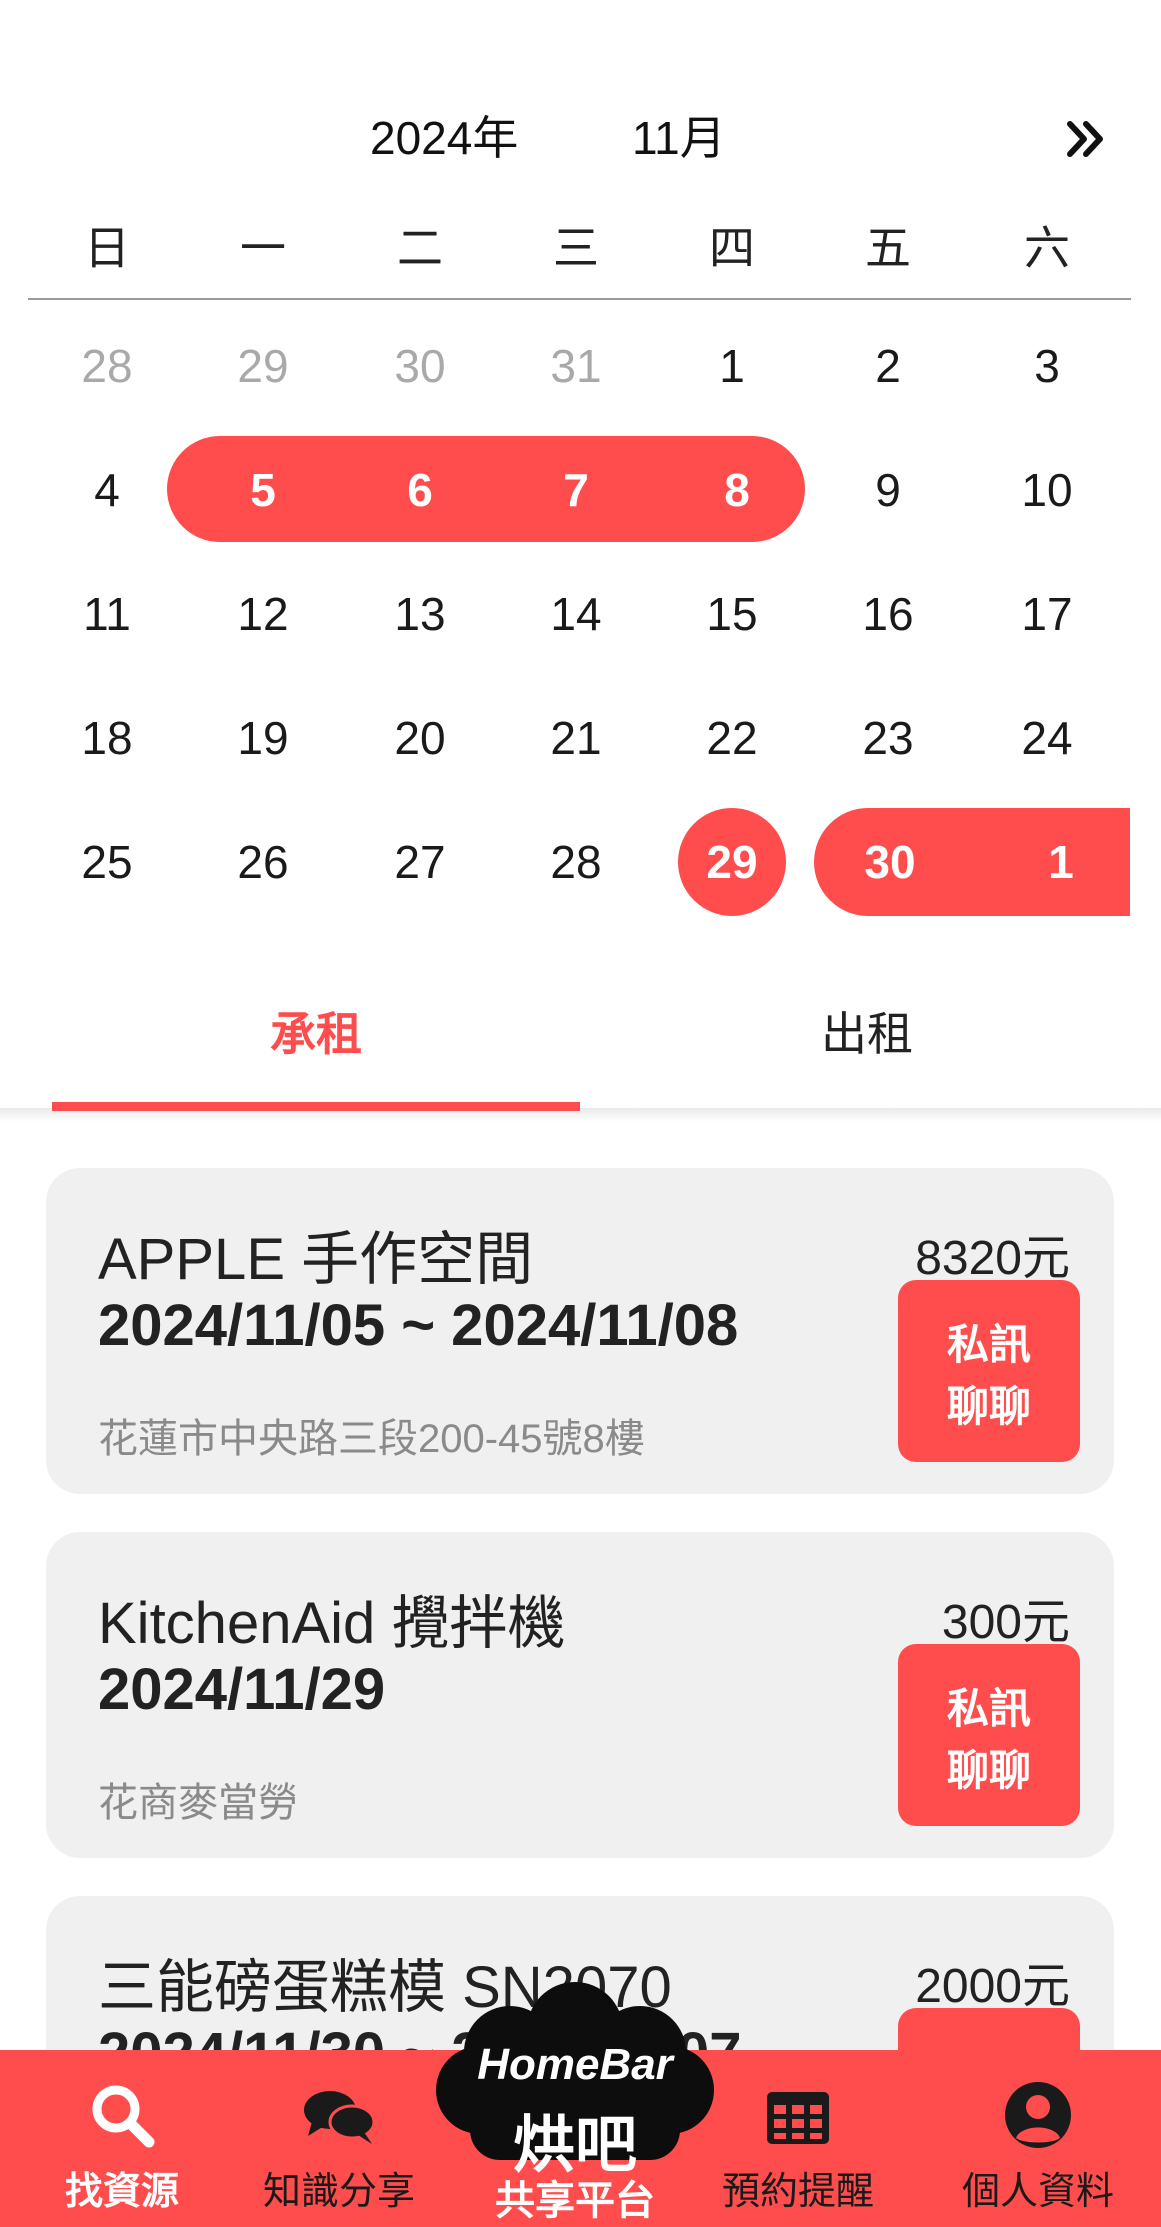  Describe the element at coordinates (576, 614) in the screenshot. I see `calendar-day: 14` at that location.